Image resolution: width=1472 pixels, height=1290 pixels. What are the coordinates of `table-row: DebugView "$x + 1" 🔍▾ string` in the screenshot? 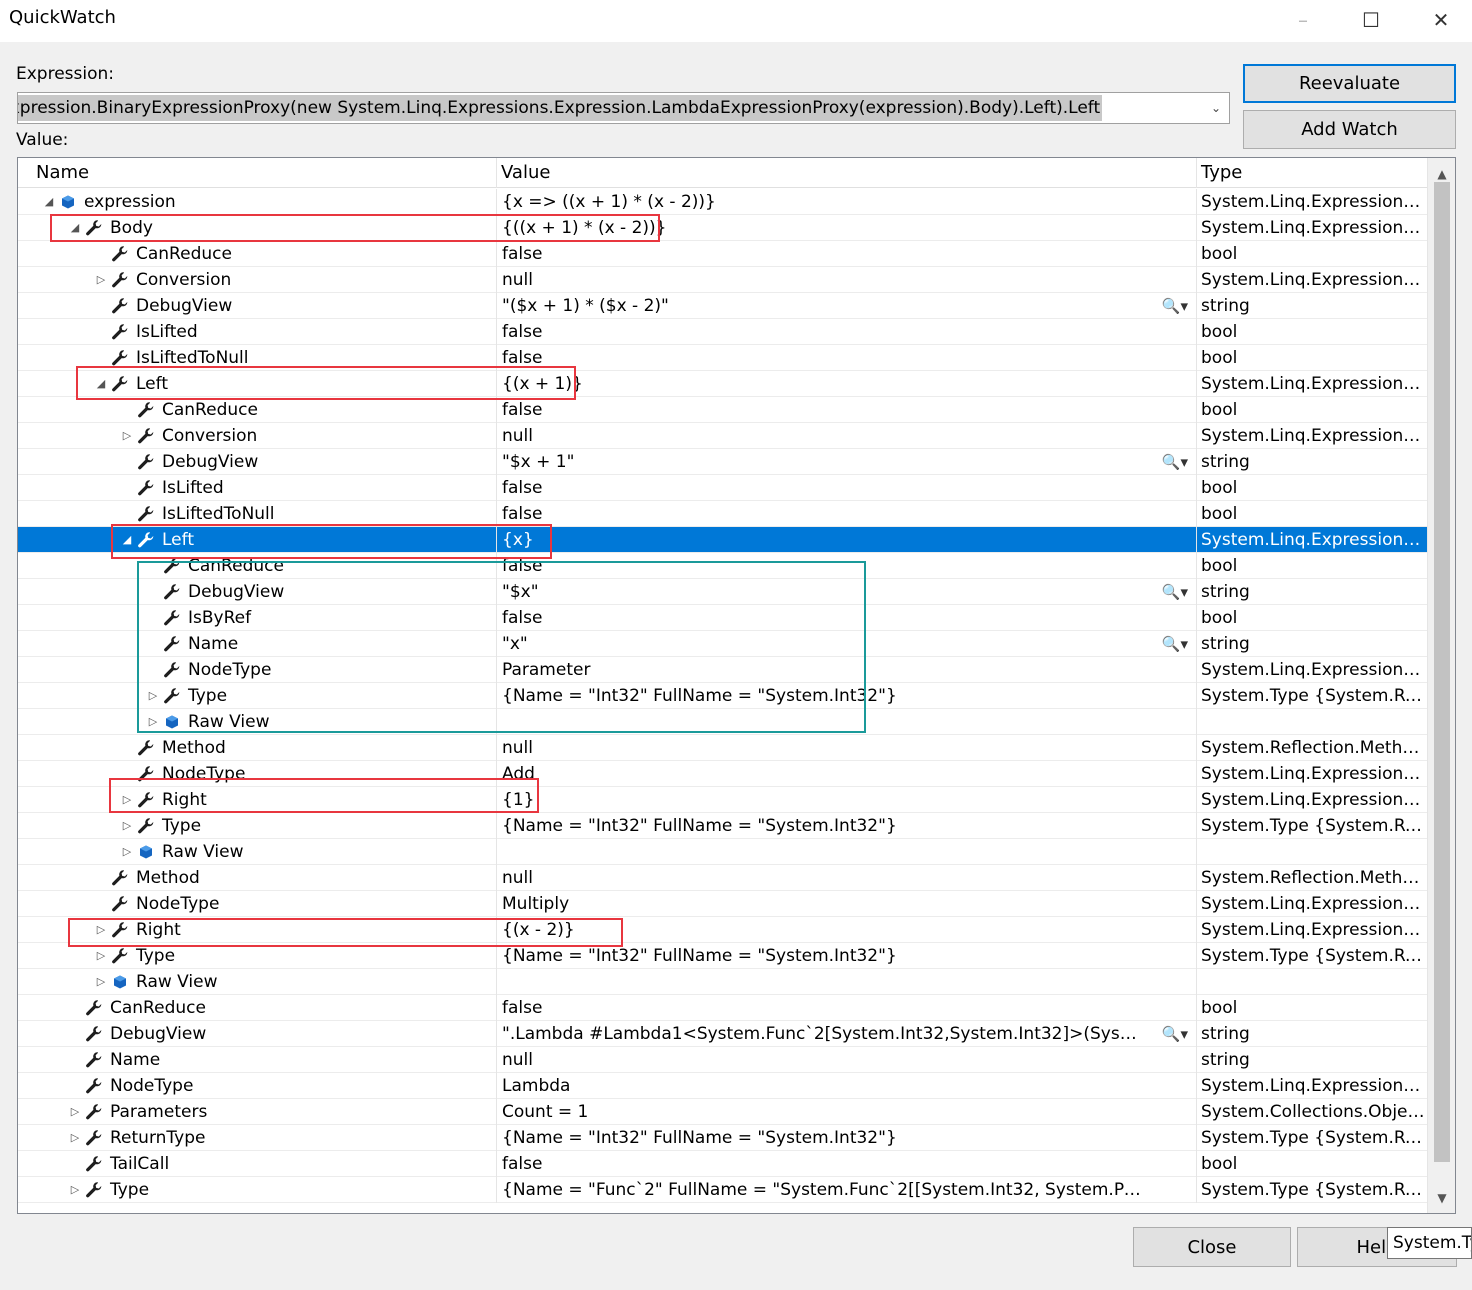 It's located at (722, 462).